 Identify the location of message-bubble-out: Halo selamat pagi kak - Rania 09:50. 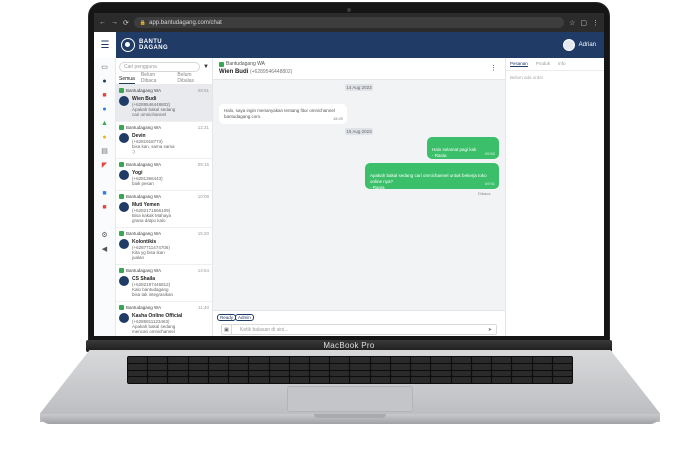
(463, 148).